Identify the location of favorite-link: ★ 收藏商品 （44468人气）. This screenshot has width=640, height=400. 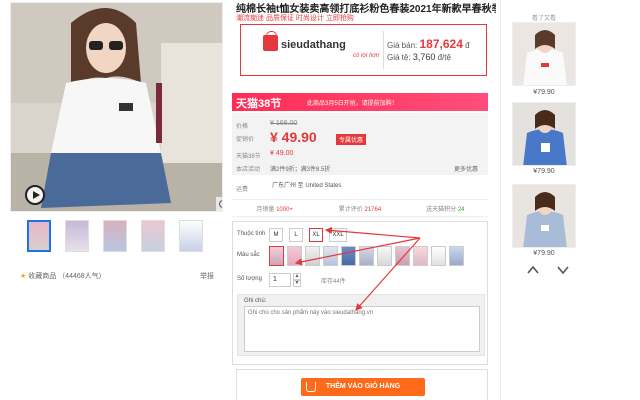
(63, 276).